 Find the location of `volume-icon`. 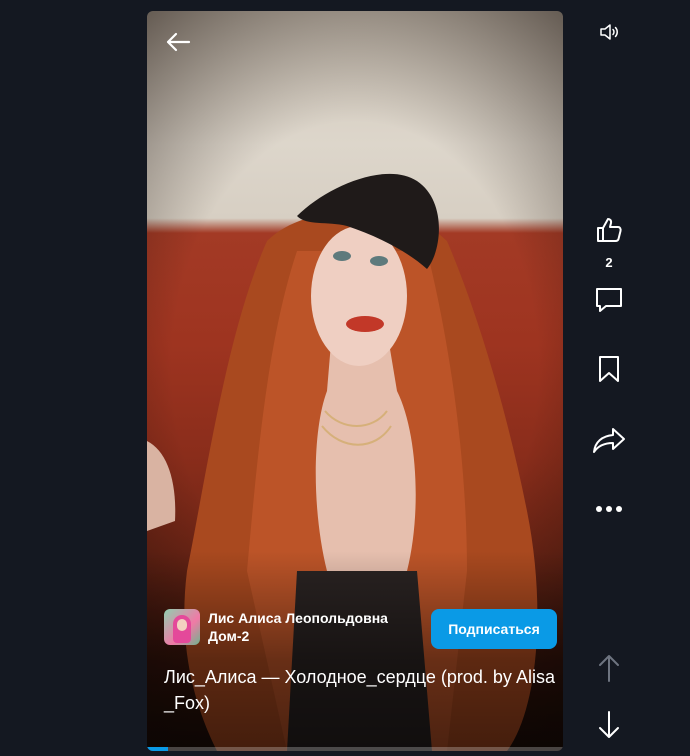

volume-icon is located at coordinates (609, 32).